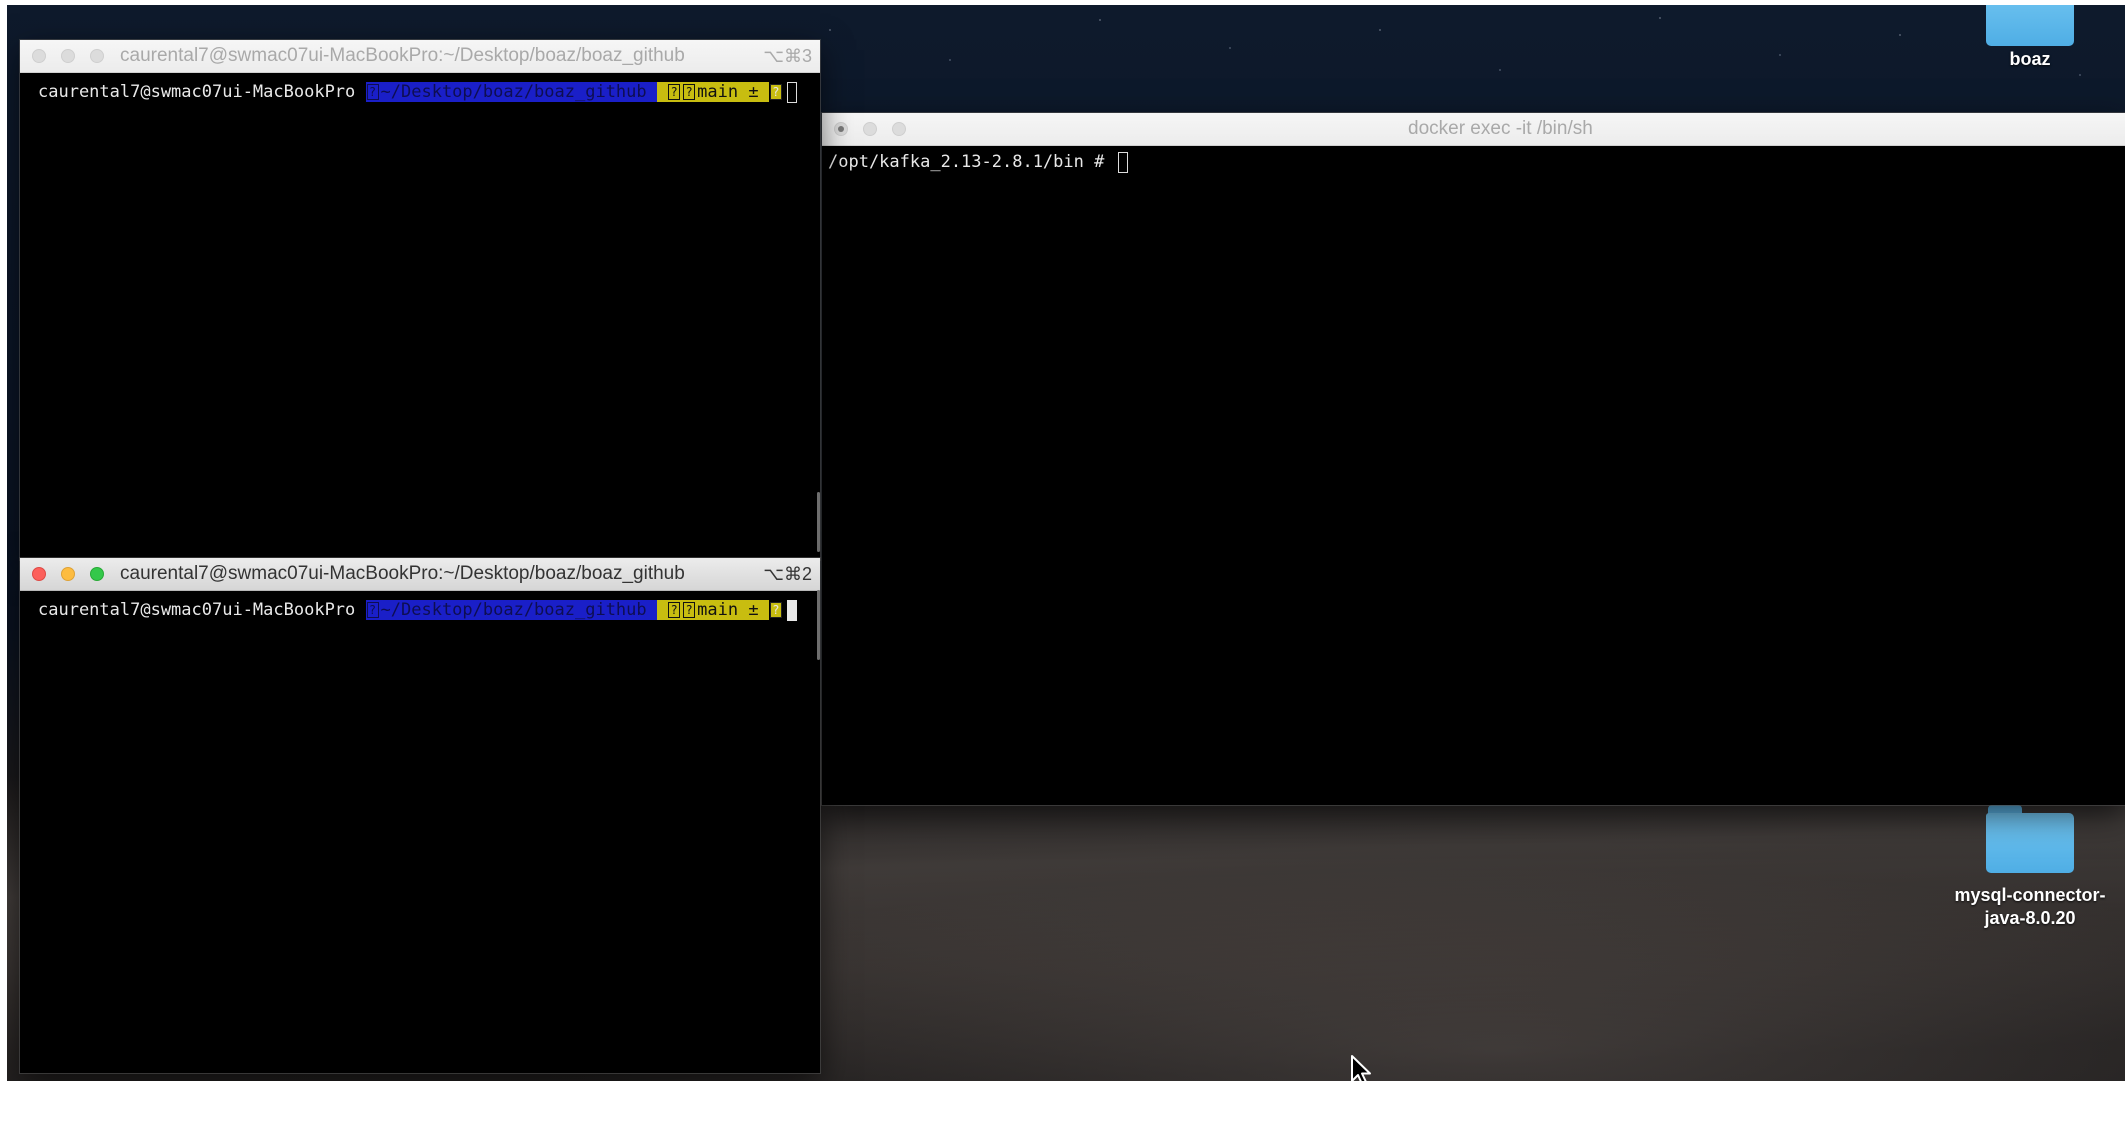  I want to click on desktop-icon-label: boaz, so click(2030, 59).